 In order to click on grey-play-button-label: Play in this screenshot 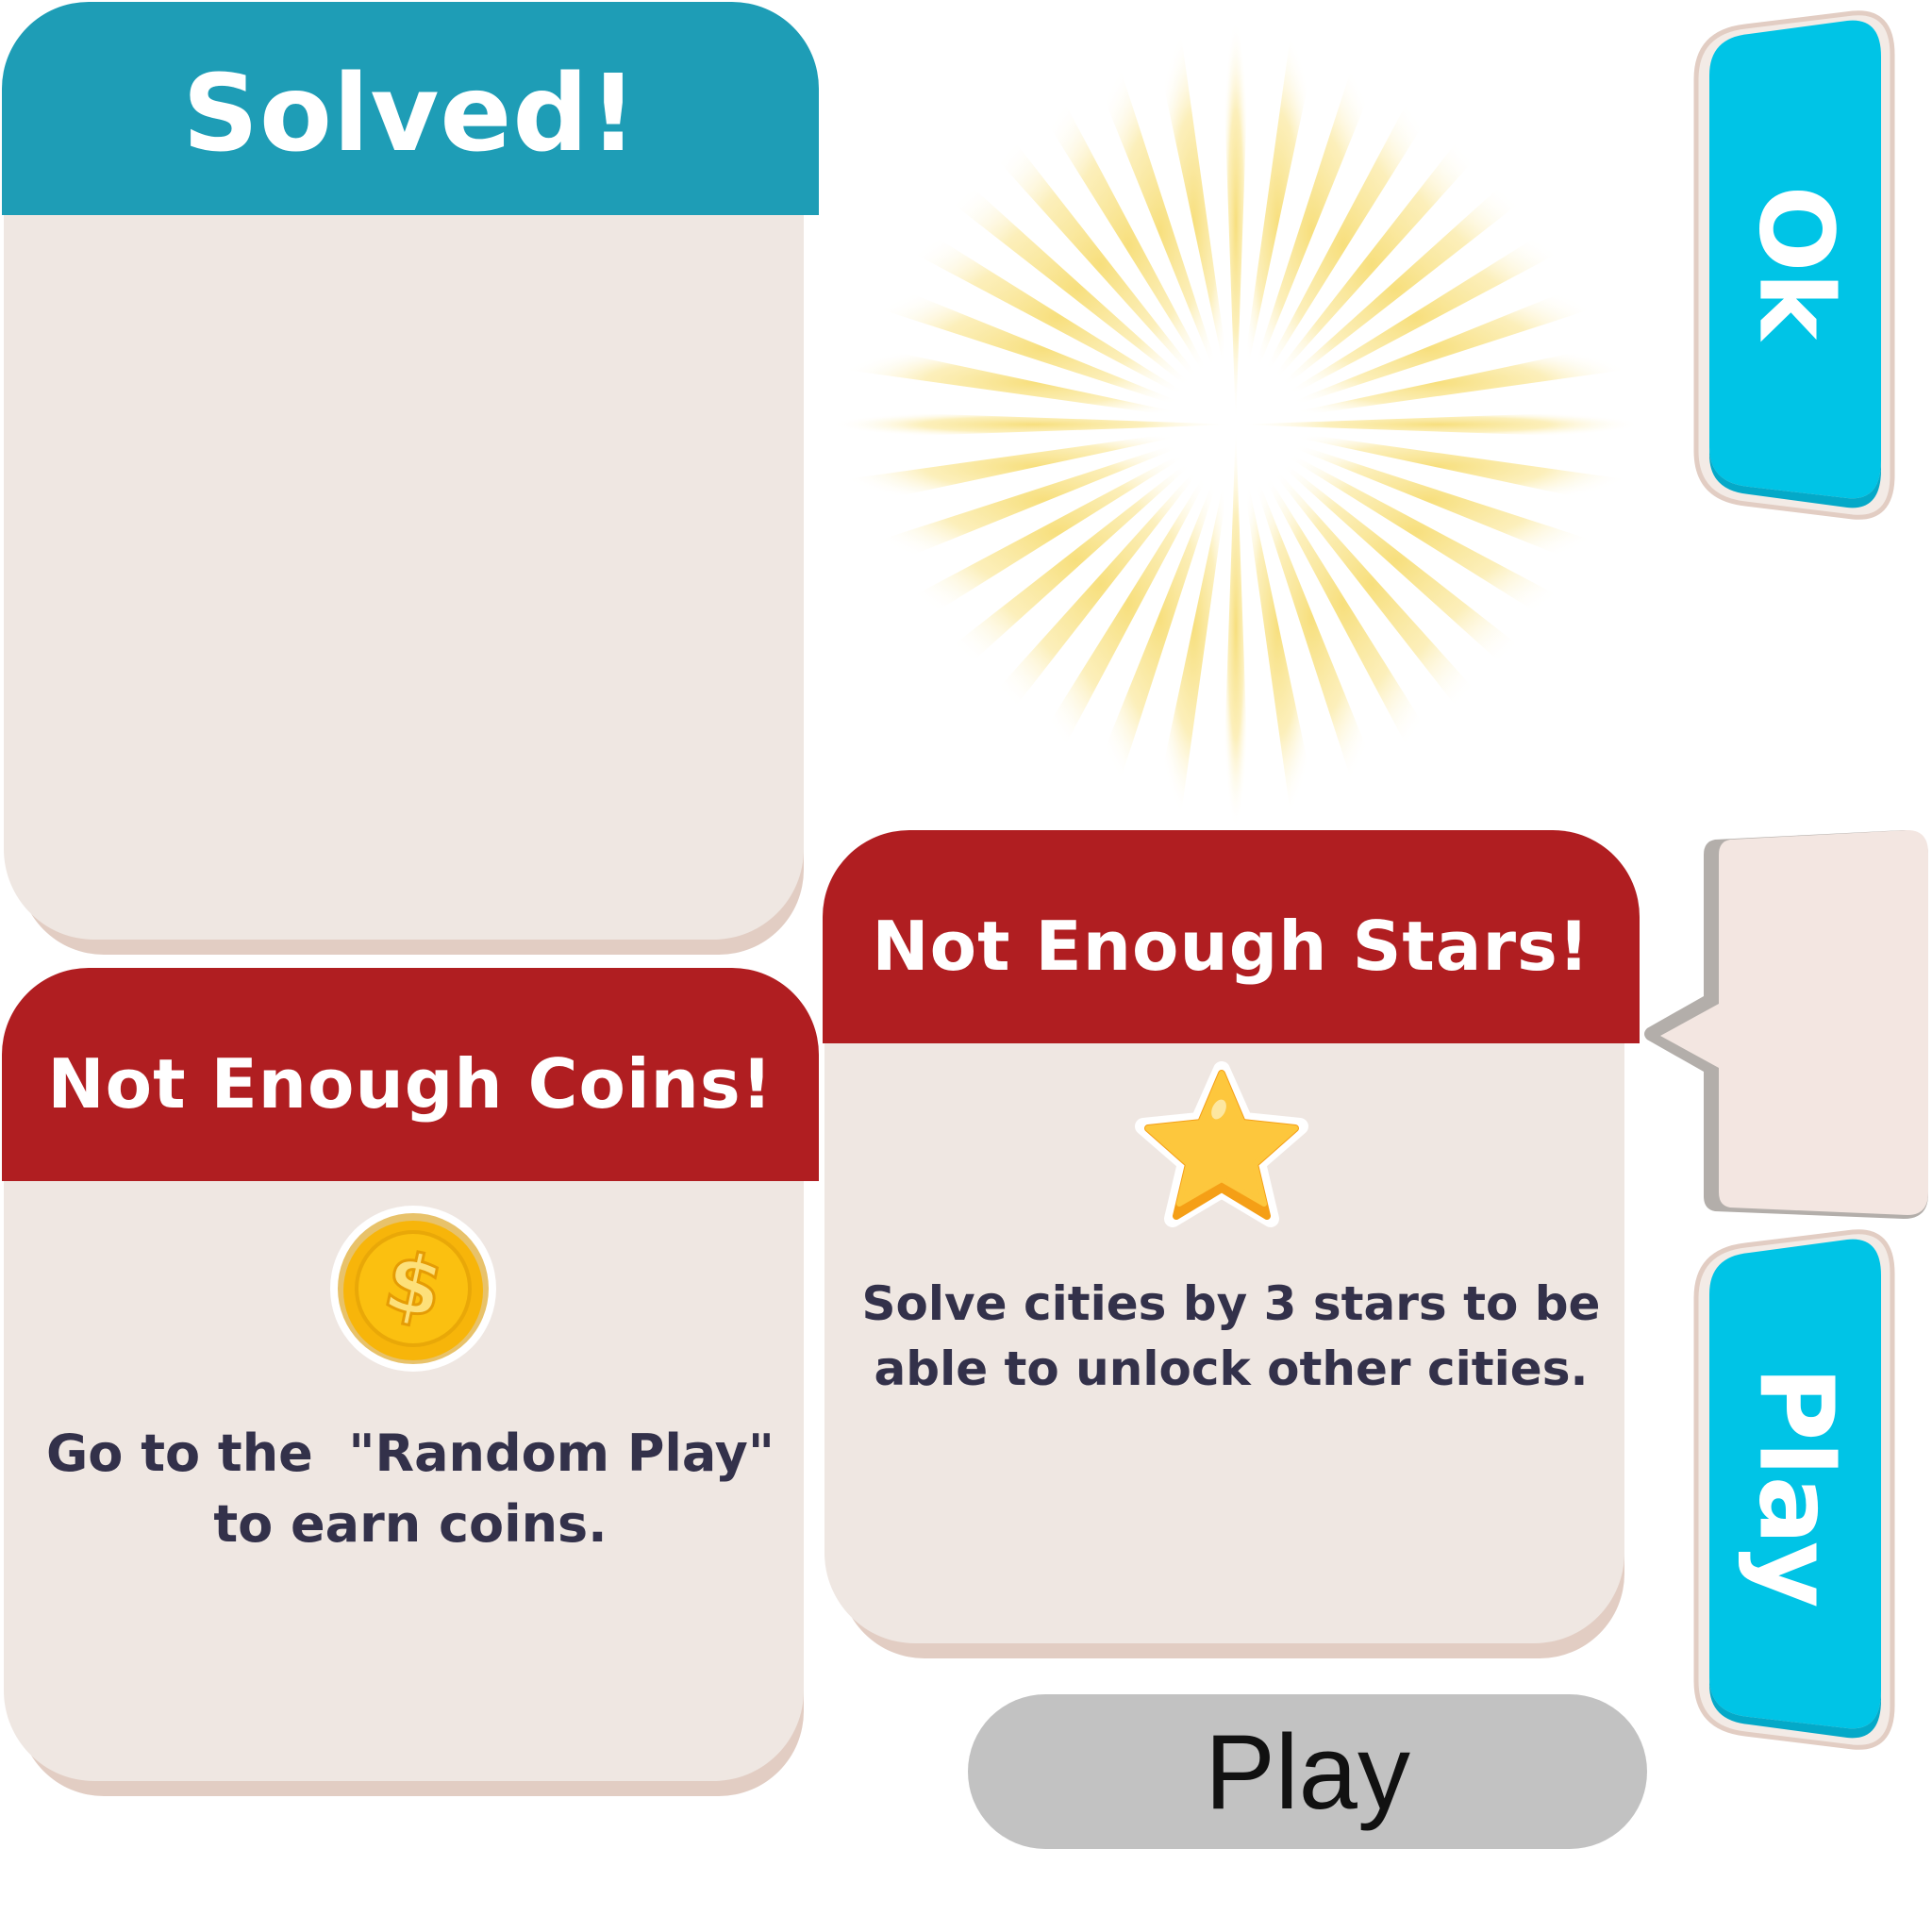, I will do `click(1307, 1772)`.